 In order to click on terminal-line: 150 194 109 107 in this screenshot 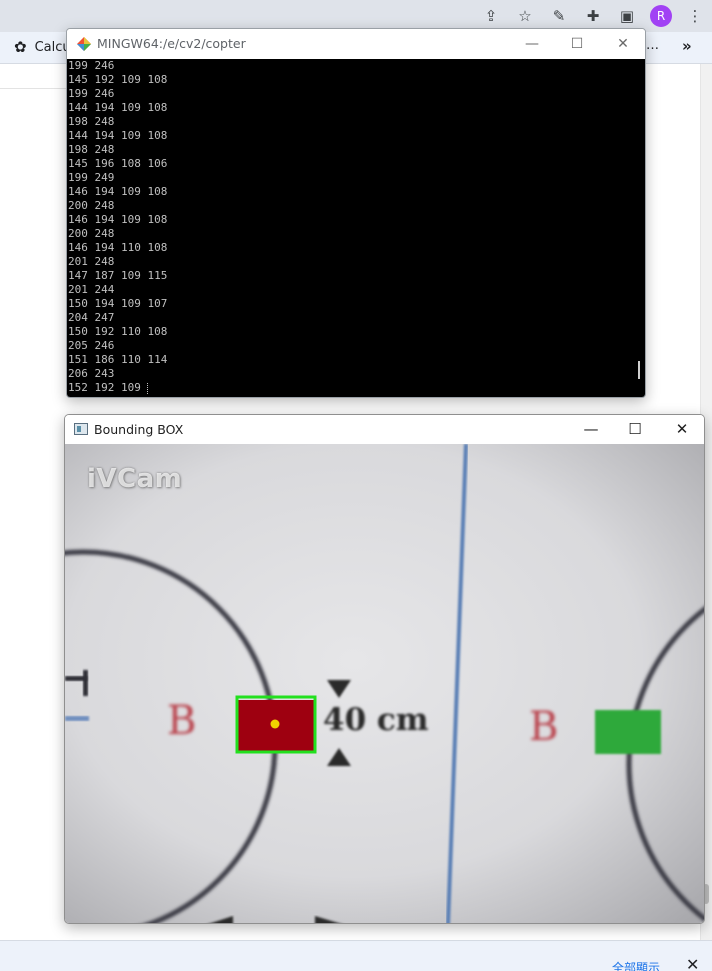, I will do `click(118, 303)`.